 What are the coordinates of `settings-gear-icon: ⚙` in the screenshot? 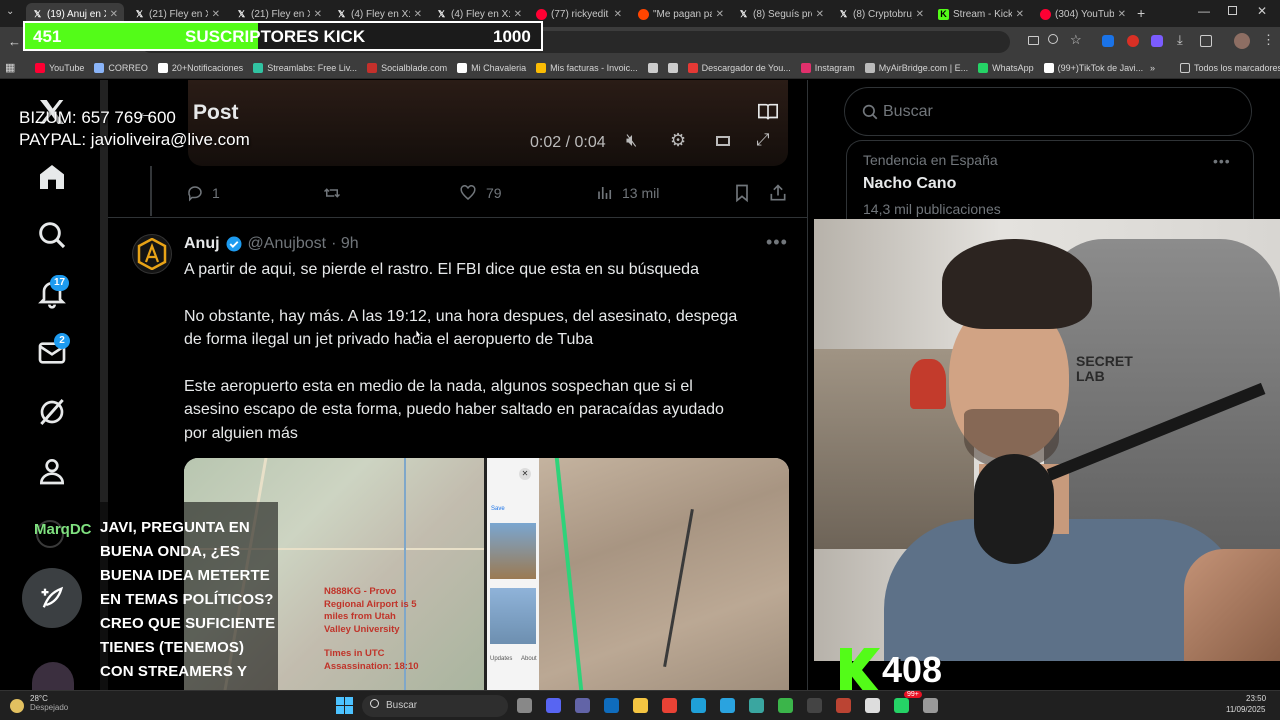 It's located at (678, 140).